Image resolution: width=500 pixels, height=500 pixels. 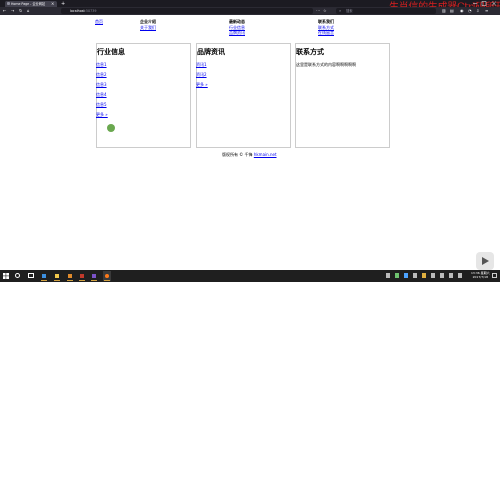 I want to click on back-icon: ←, so click(x=4, y=11).